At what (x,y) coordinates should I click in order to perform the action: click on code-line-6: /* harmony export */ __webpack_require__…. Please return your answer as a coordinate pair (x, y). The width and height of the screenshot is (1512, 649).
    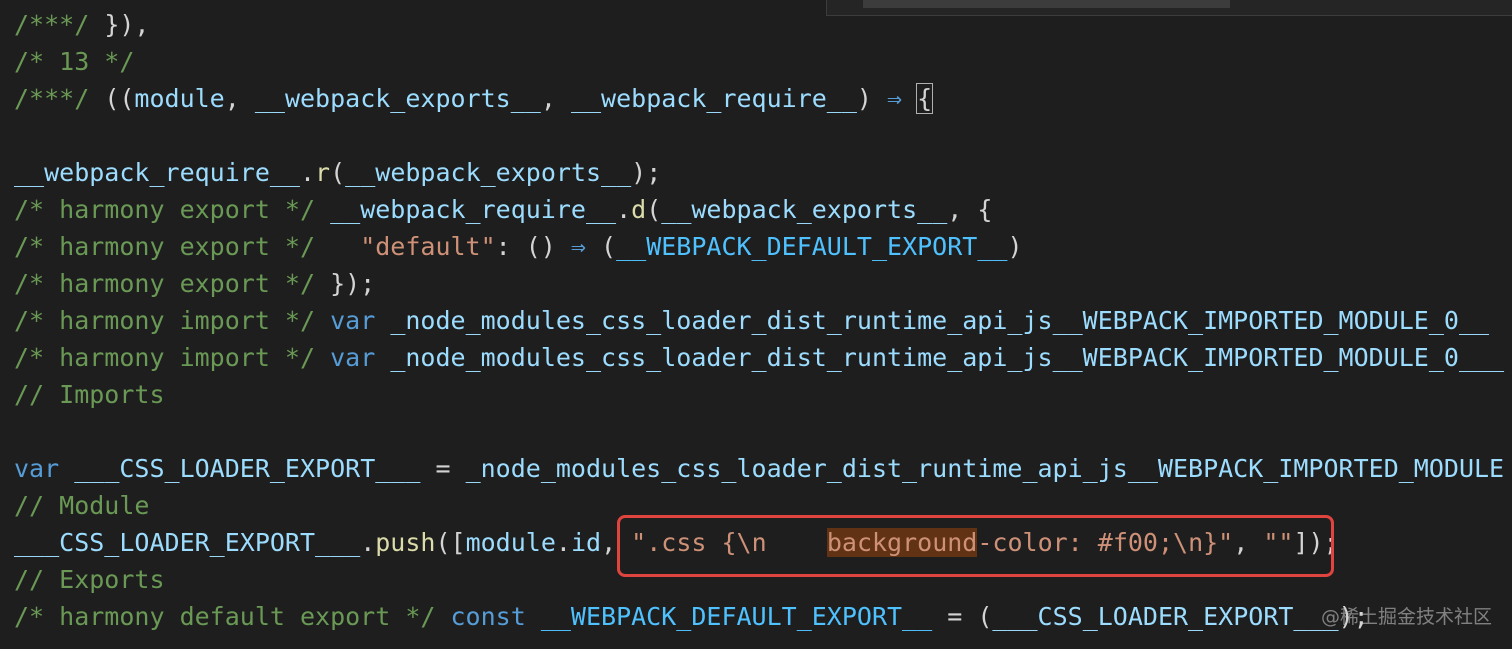
    Looking at the image, I should click on (503, 209).